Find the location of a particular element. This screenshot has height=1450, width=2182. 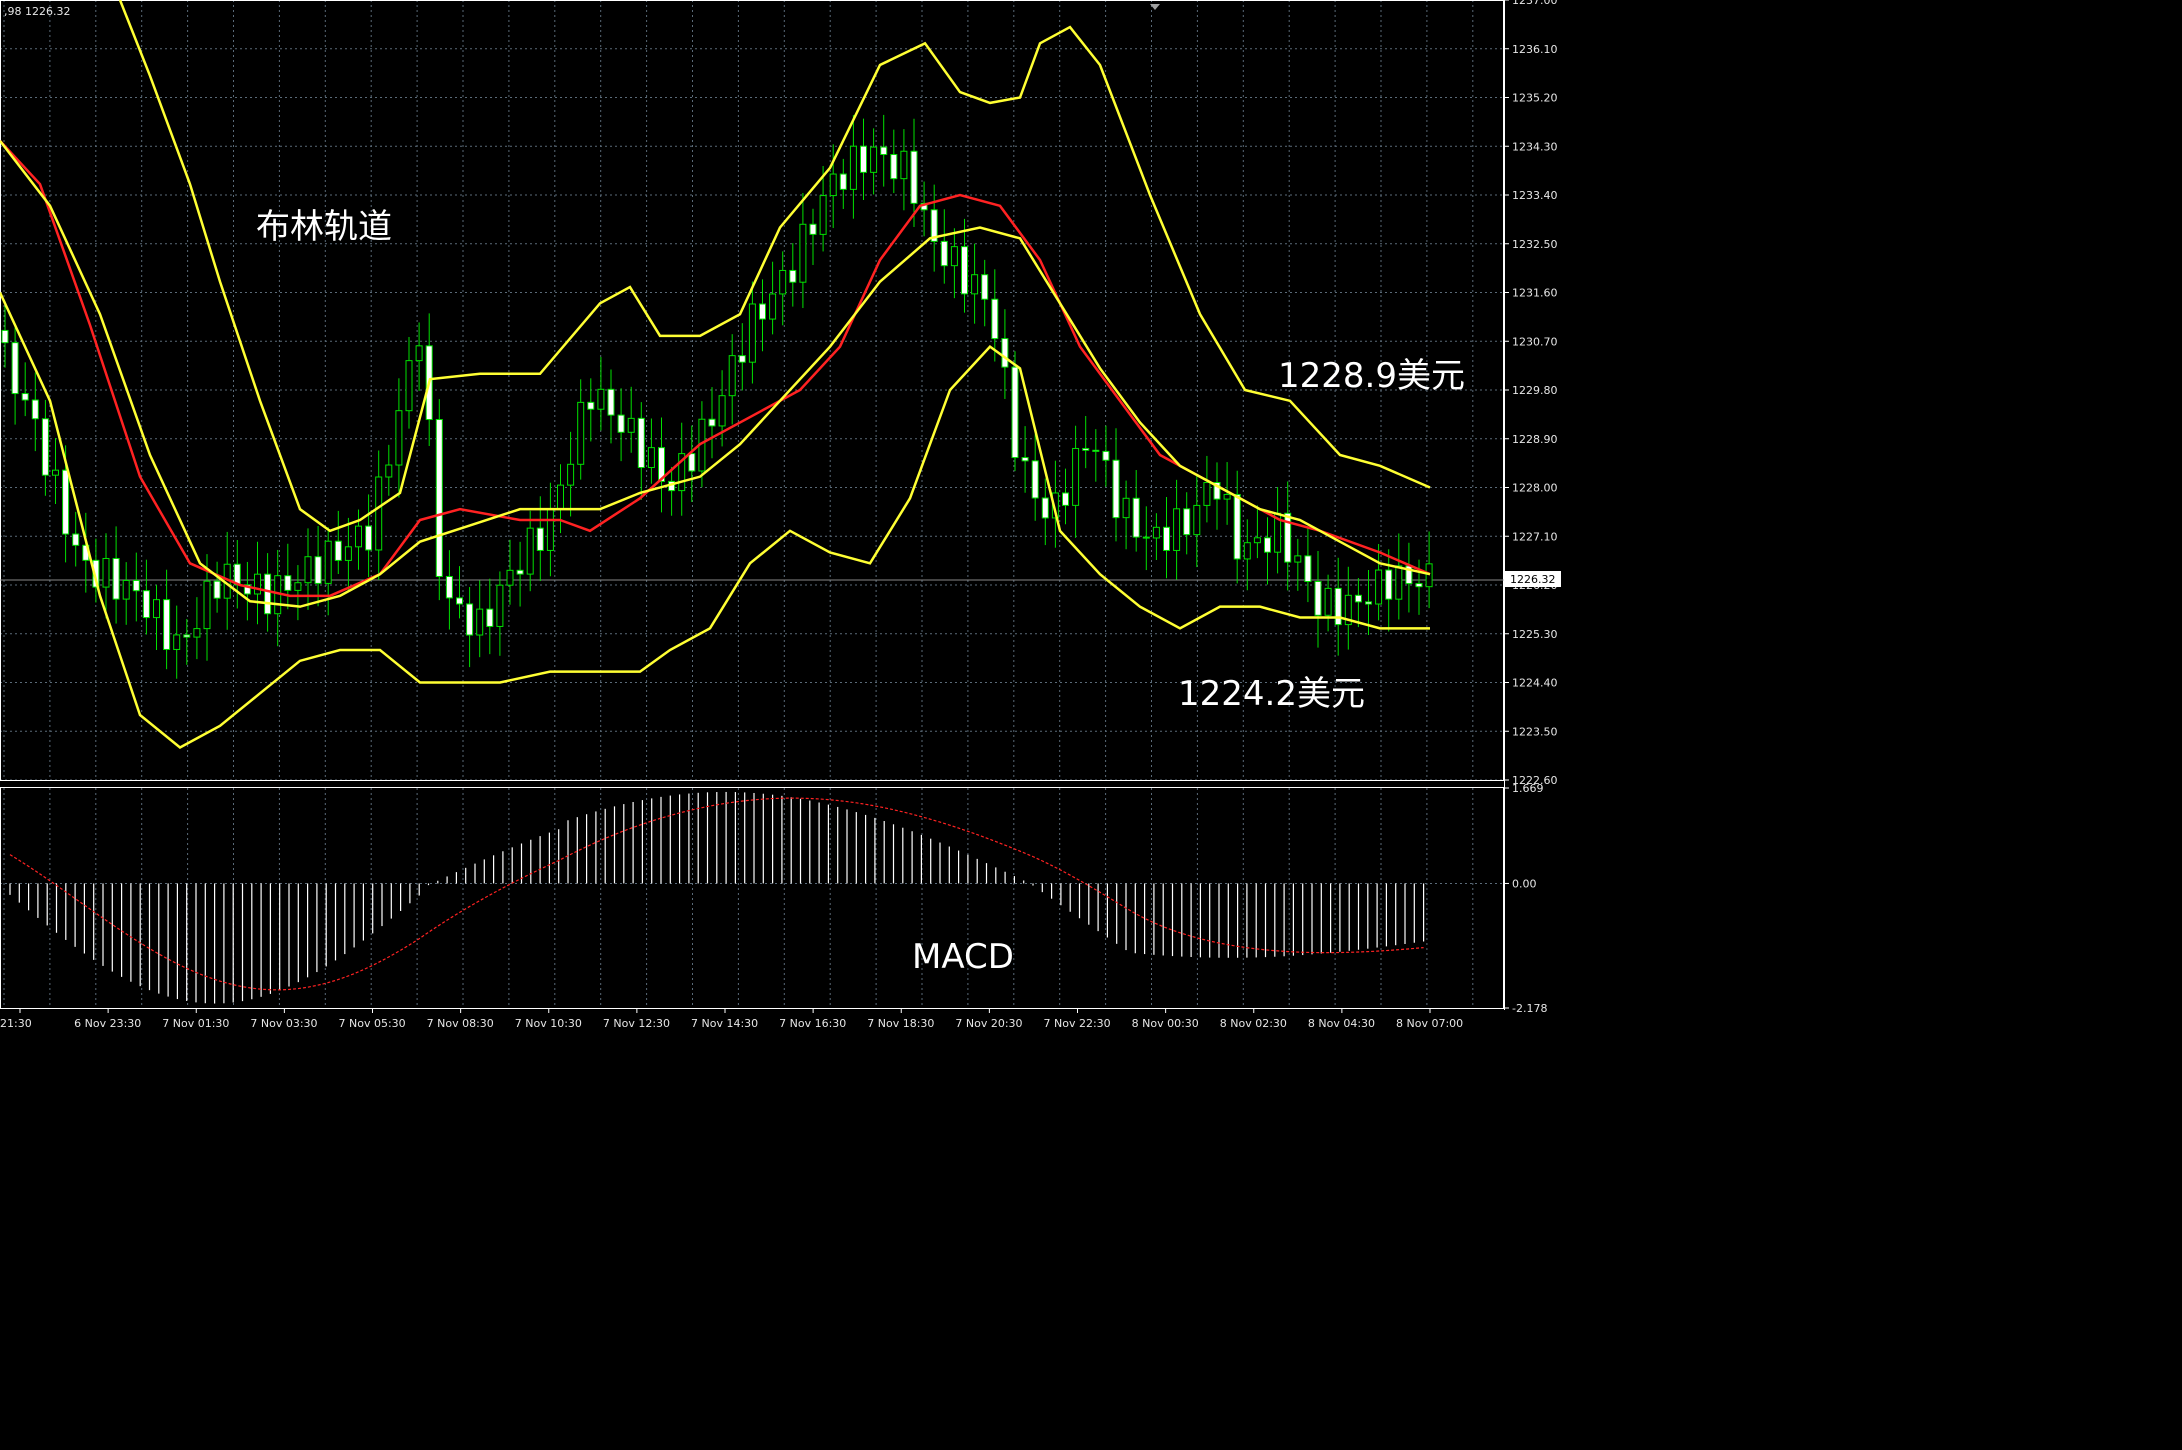

x-tick-label: 7 Nov 22:30 is located at coordinates (1077, 1023).